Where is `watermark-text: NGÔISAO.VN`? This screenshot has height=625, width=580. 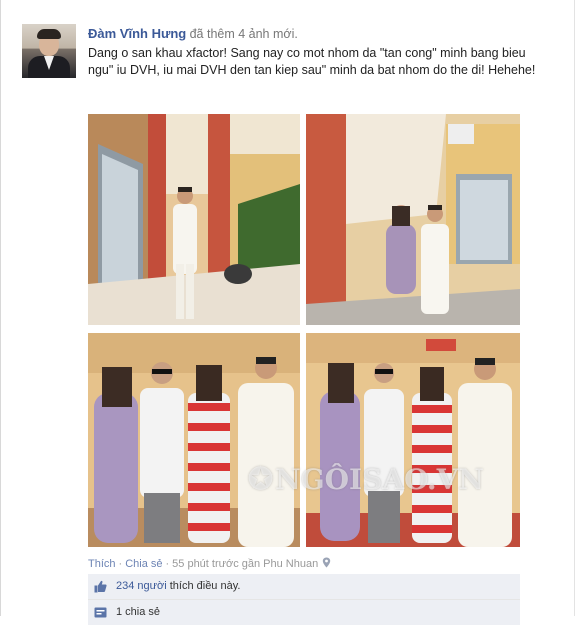
watermark-text: NGÔISAO.VN is located at coordinates (379, 479).